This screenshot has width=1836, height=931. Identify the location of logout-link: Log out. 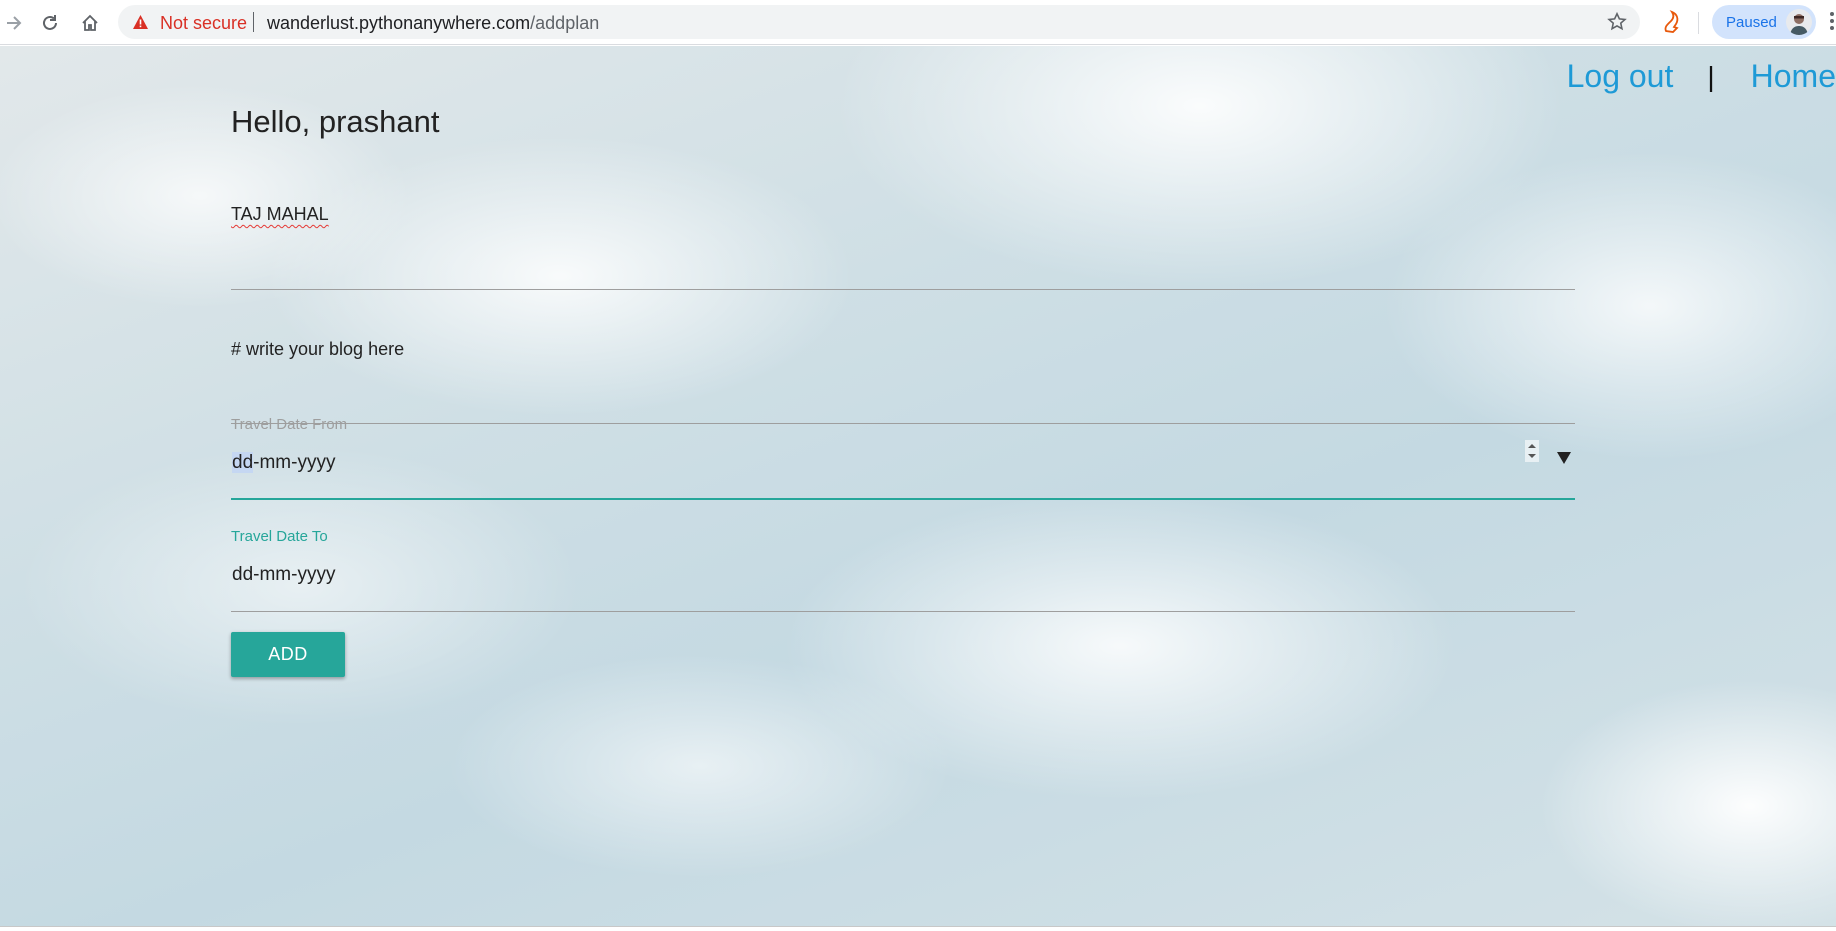
(1620, 76).